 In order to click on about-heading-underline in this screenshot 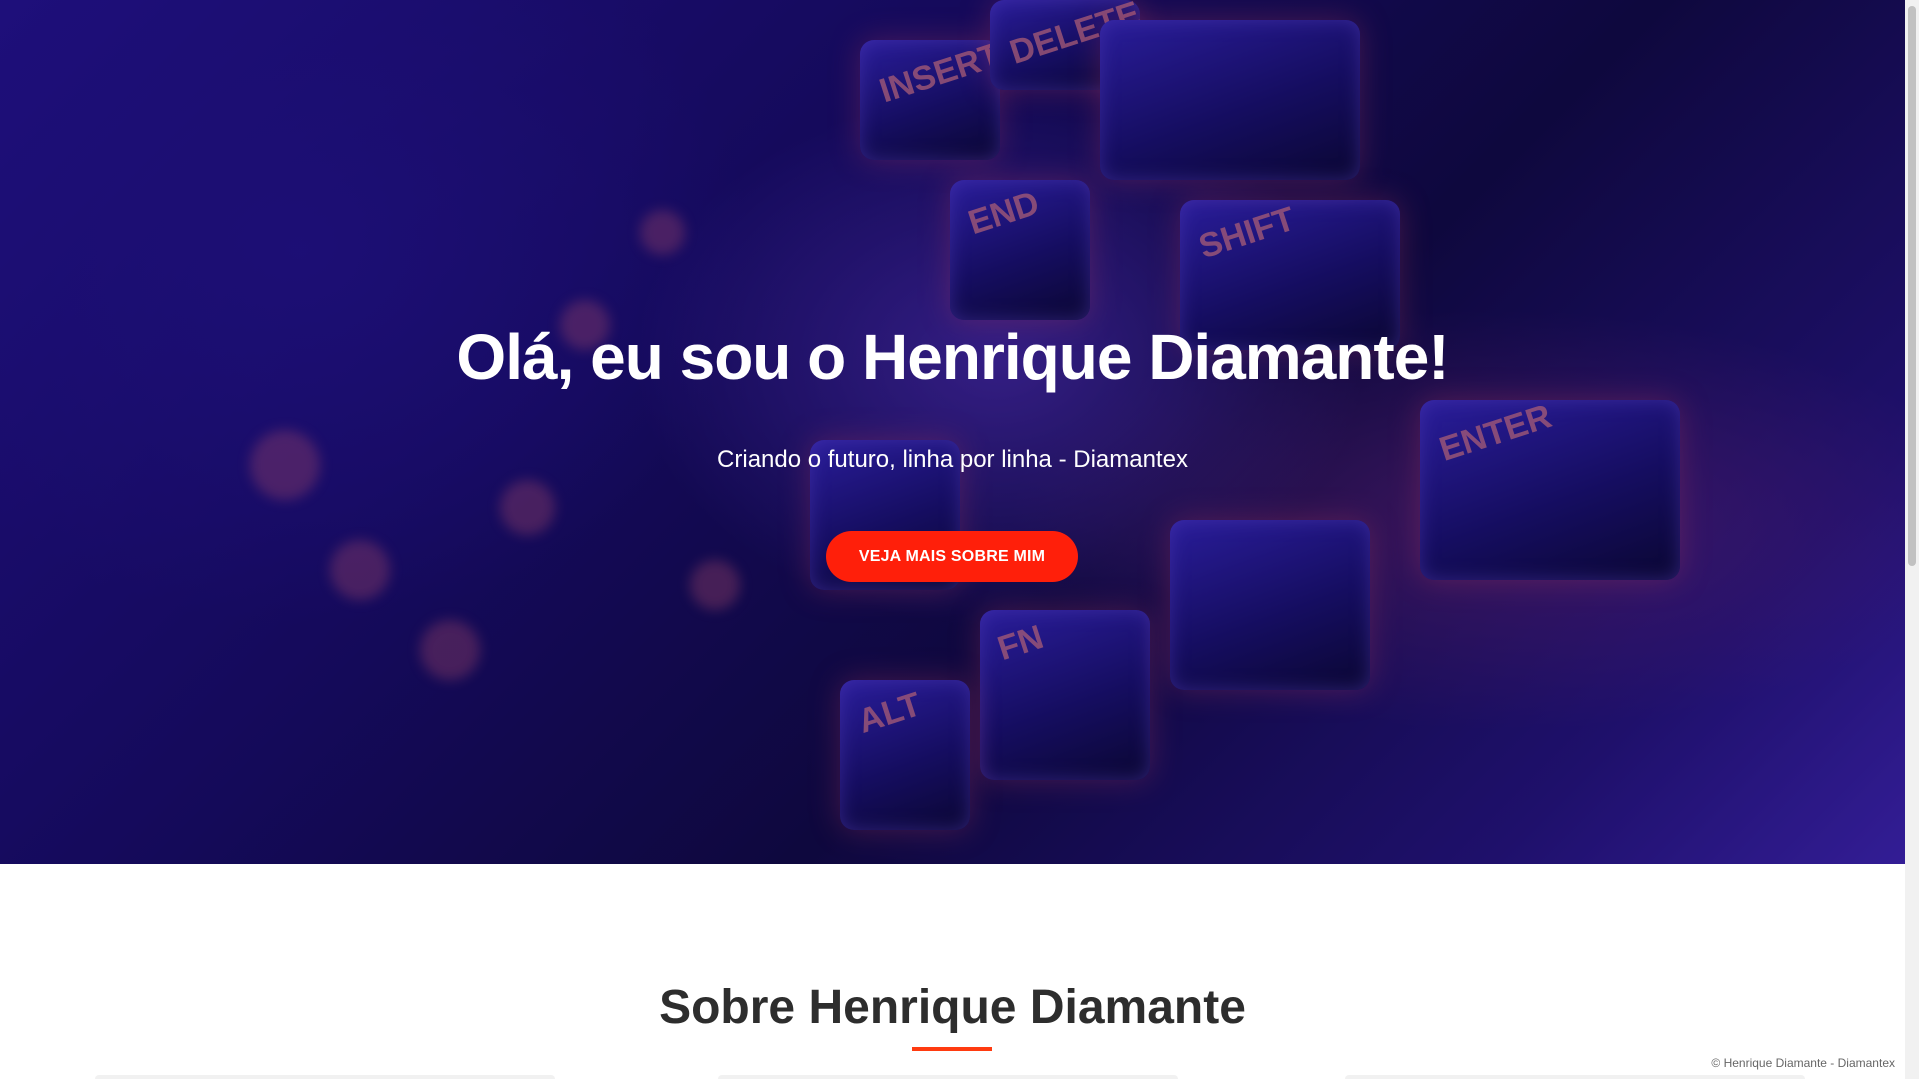, I will do `click(952, 1049)`.